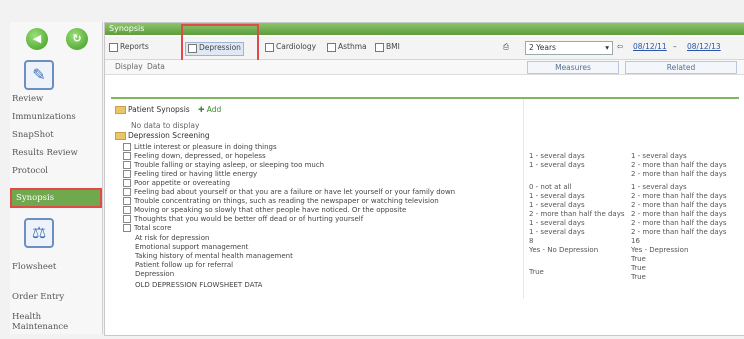 The width and height of the screenshot is (744, 339). Describe the element at coordinates (184, 265) in the screenshot. I see `followup-row: Patient follow up for referral` at that location.